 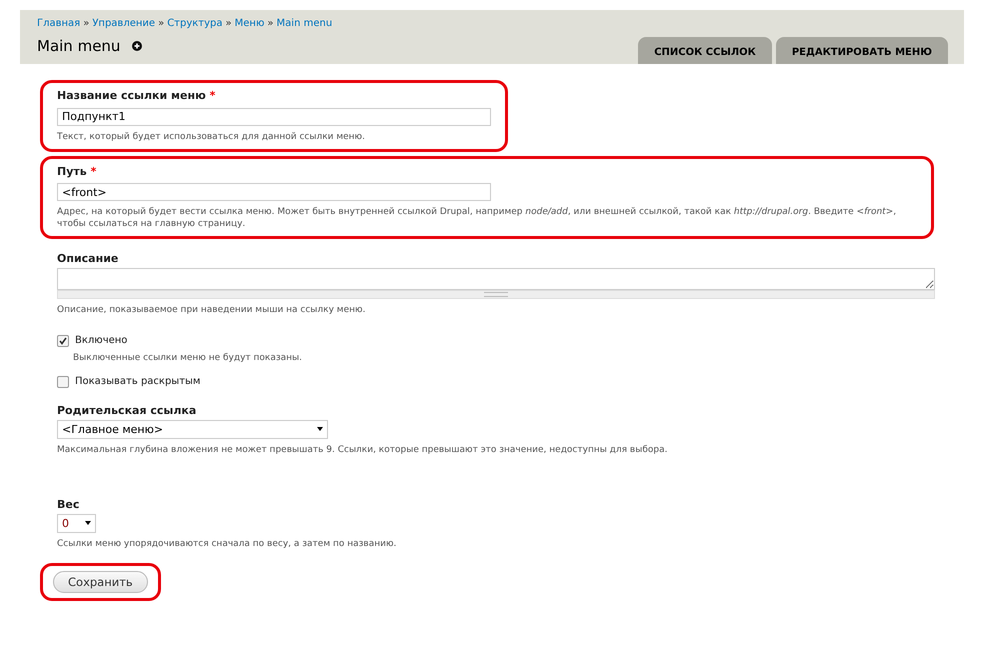 What do you see at coordinates (496, 295) in the screenshot?
I see `resize-handle` at bounding box center [496, 295].